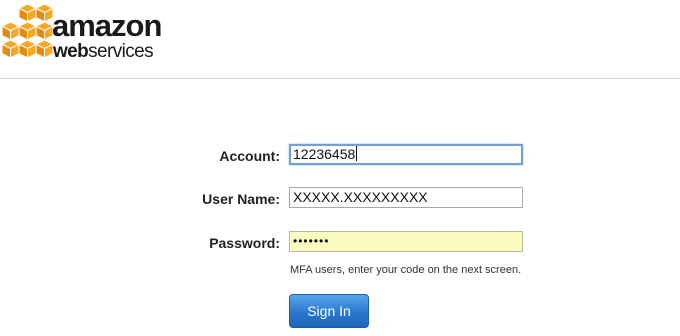  Describe the element at coordinates (360, 197) in the screenshot. I see `username-value: XXXXX.XXXXXXXXX` at that location.